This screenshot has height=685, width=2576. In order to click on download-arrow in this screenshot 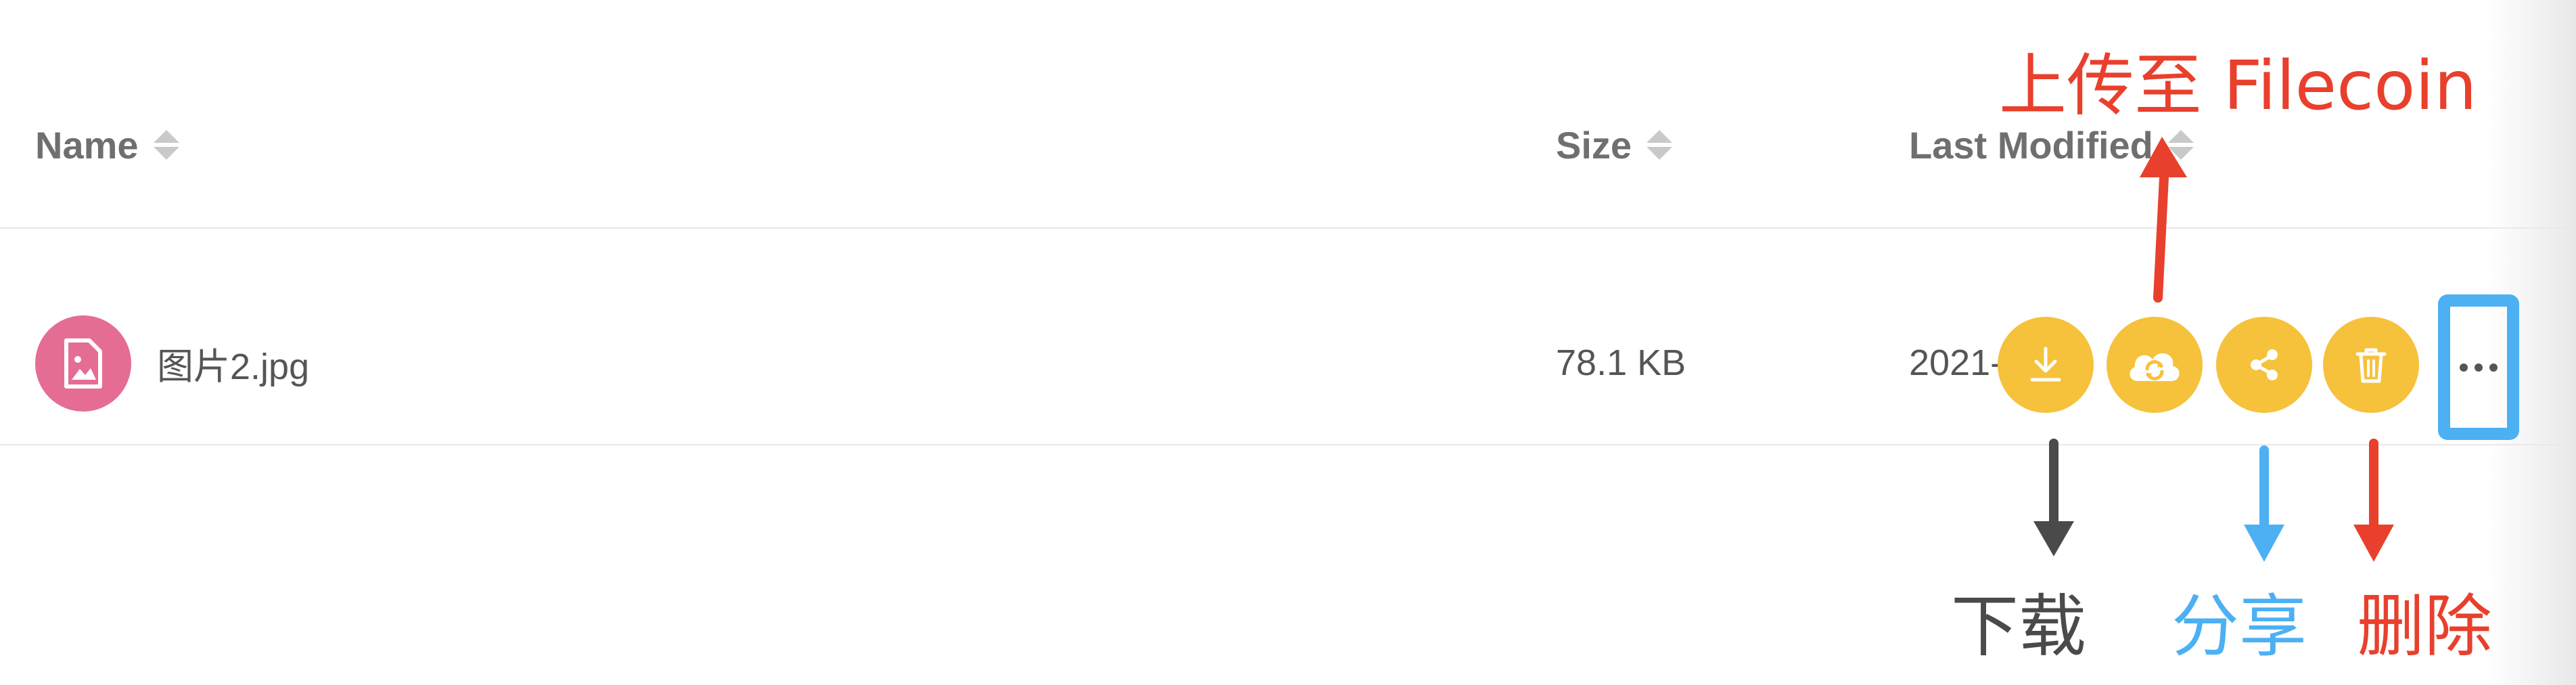, I will do `click(2053, 497)`.